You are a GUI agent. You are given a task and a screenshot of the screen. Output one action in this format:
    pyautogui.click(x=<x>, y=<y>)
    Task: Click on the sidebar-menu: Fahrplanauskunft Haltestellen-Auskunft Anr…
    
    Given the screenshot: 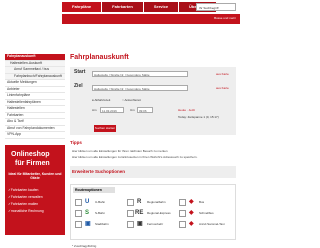 What is the action you would take?
    pyautogui.click(x=35, y=96)
    